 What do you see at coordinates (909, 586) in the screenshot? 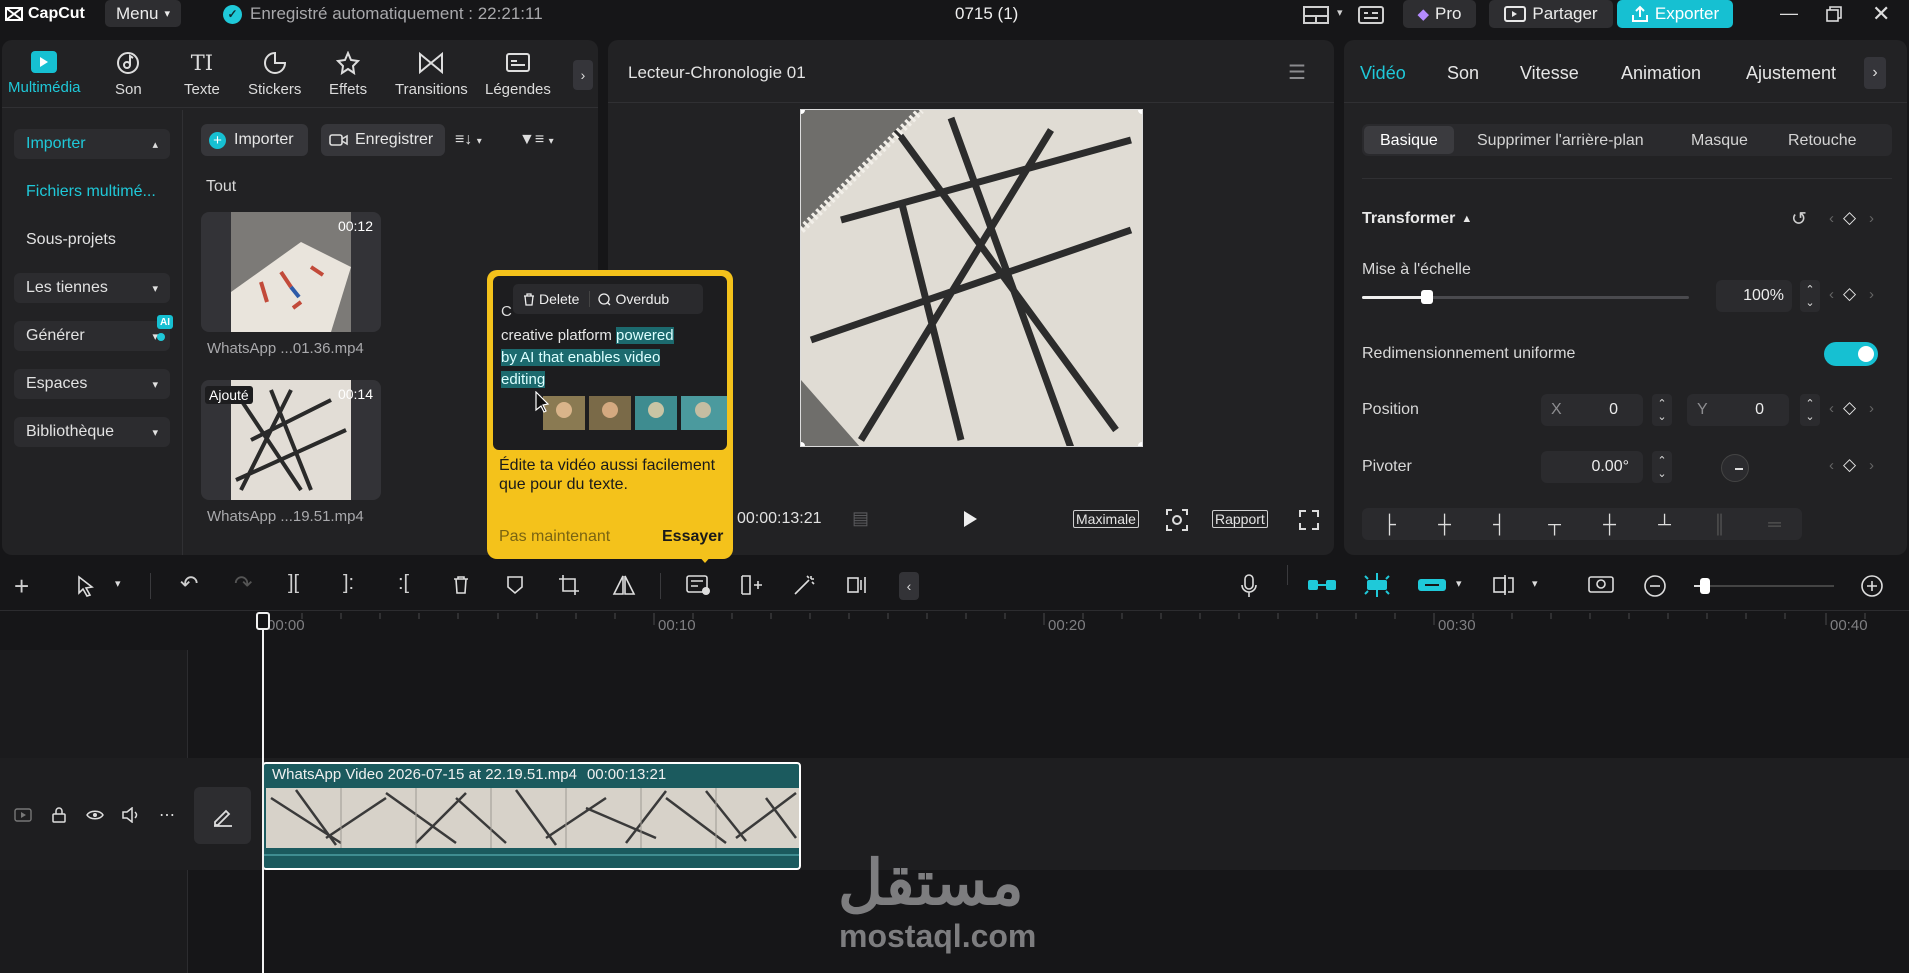
I see `collapse-toolbar-icon: ‹` at bounding box center [909, 586].